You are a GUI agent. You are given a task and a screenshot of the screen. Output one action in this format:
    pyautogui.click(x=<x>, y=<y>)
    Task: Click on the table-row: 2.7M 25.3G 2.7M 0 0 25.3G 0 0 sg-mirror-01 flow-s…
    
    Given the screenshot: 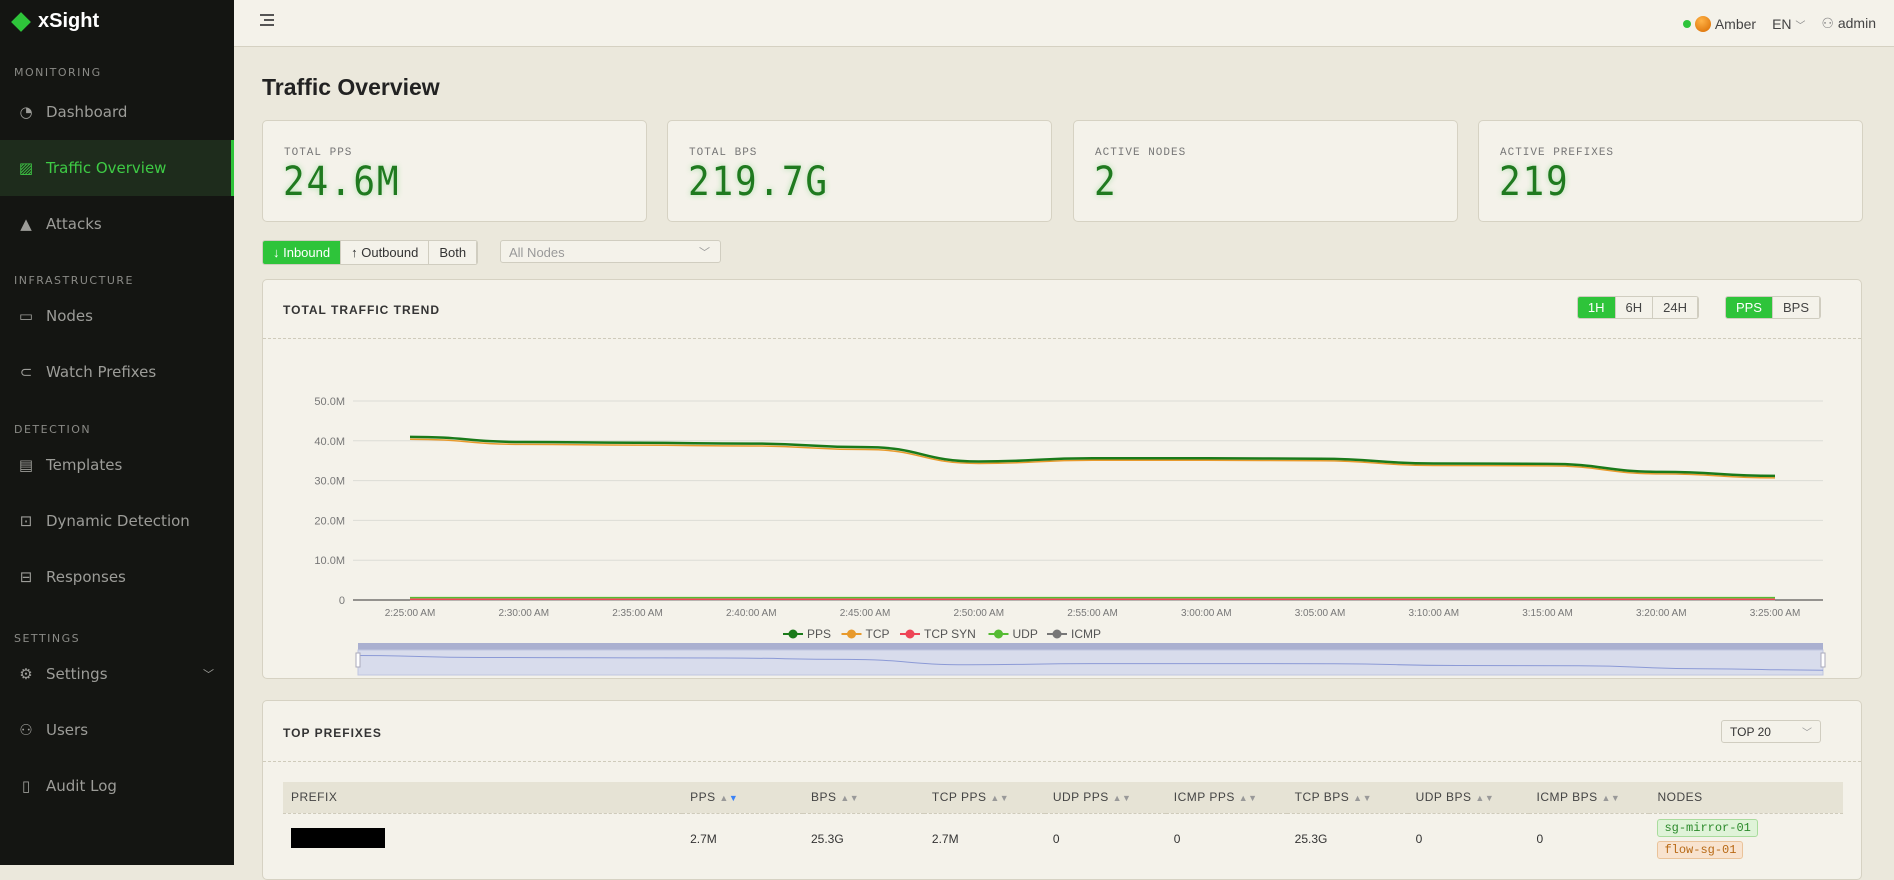 What is the action you would take?
    pyautogui.click(x=1063, y=839)
    